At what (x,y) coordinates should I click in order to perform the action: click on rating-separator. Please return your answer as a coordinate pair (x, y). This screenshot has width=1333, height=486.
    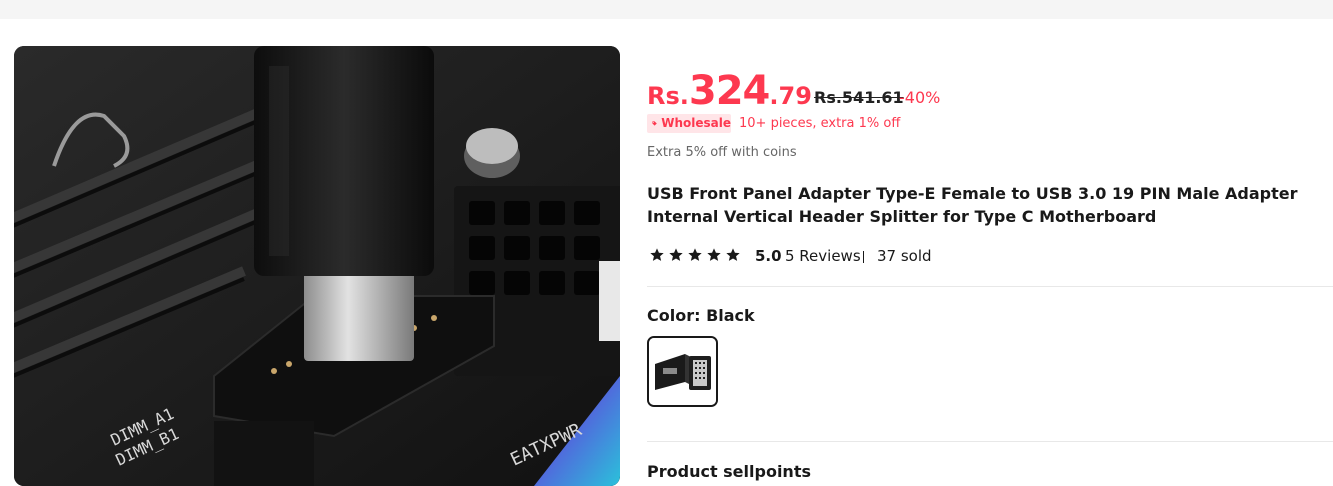
    Looking at the image, I should click on (863, 257).